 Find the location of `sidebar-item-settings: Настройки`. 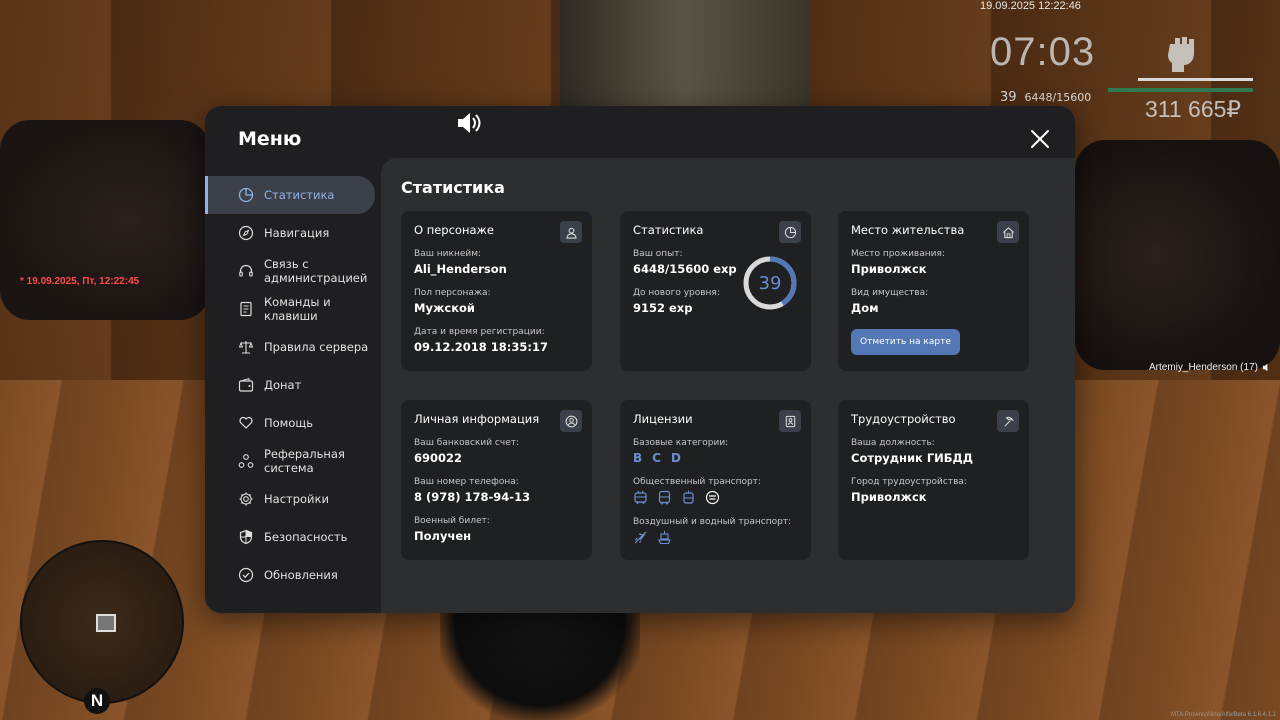

sidebar-item-settings: Настройки is located at coordinates (293, 499).